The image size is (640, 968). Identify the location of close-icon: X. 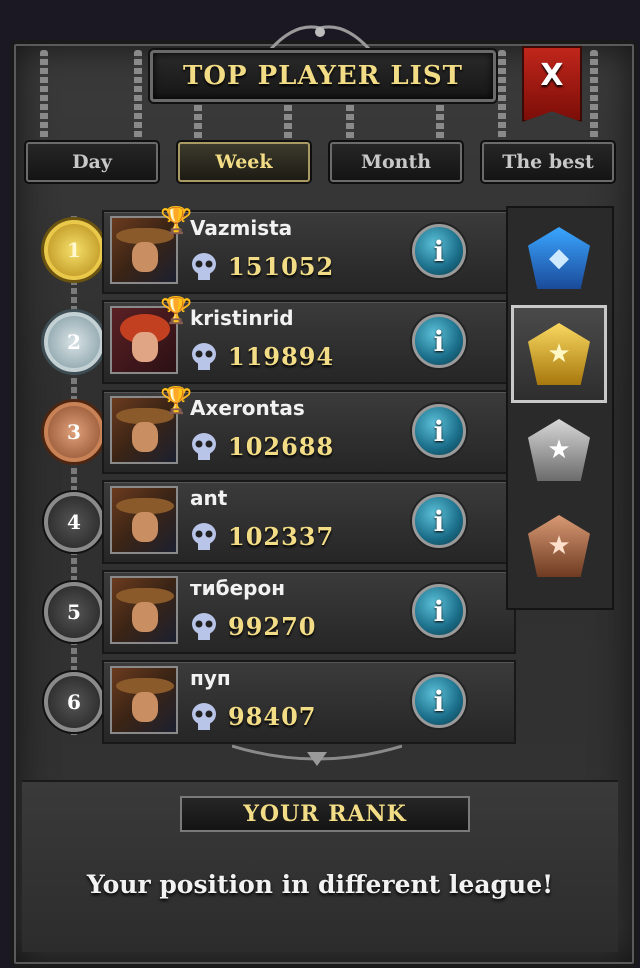
(552, 75).